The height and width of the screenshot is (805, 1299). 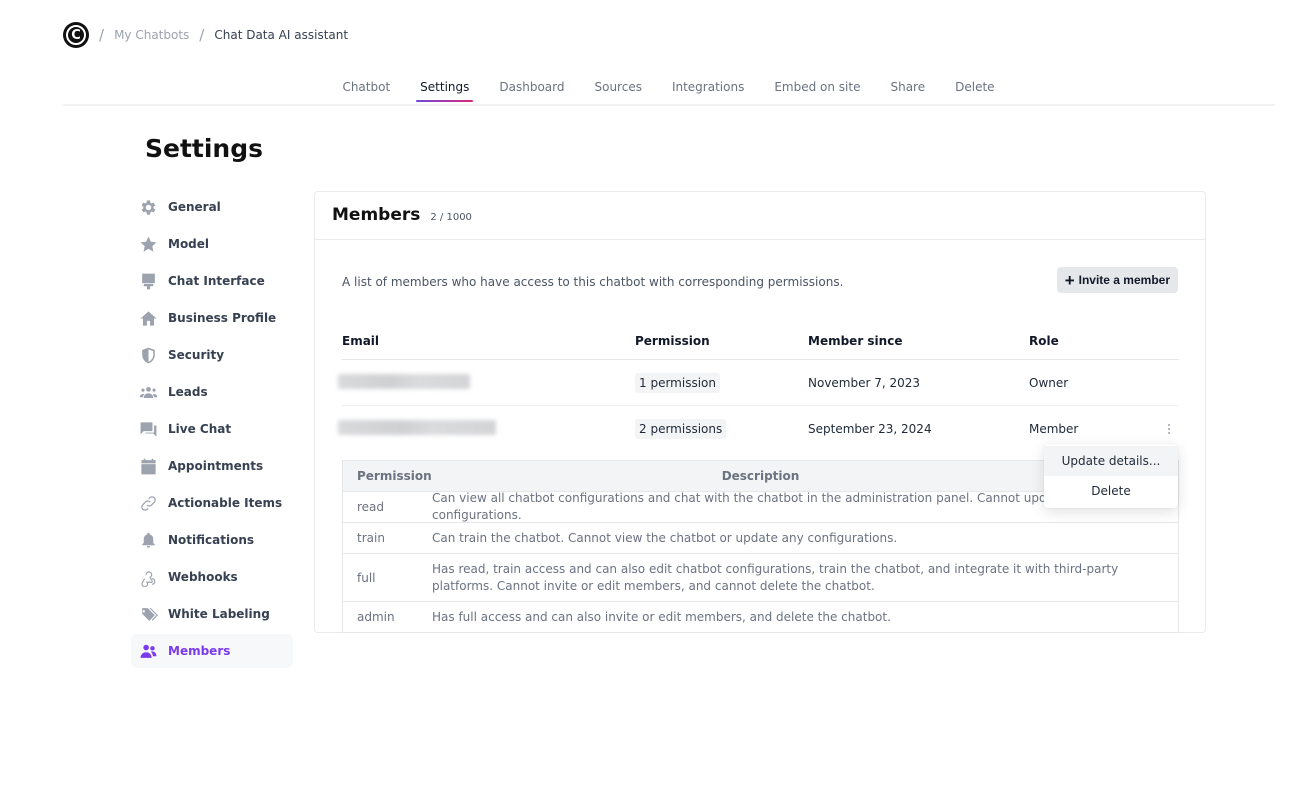 I want to click on bell-icon, so click(x=148, y=540).